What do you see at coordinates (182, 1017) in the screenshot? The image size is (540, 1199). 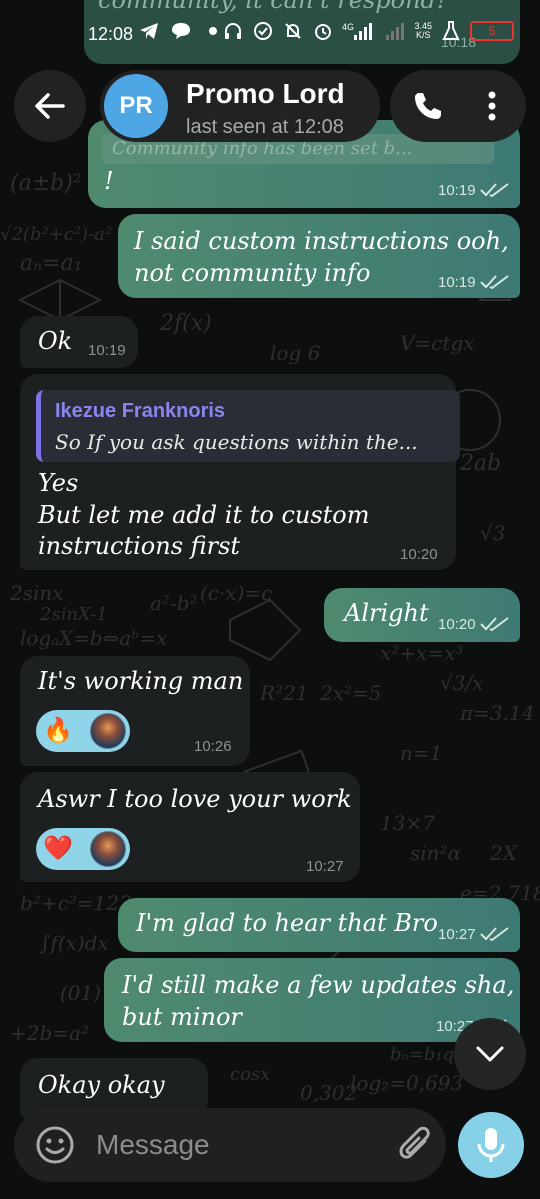 I see `message-text-line: but minor` at bounding box center [182, 1017].